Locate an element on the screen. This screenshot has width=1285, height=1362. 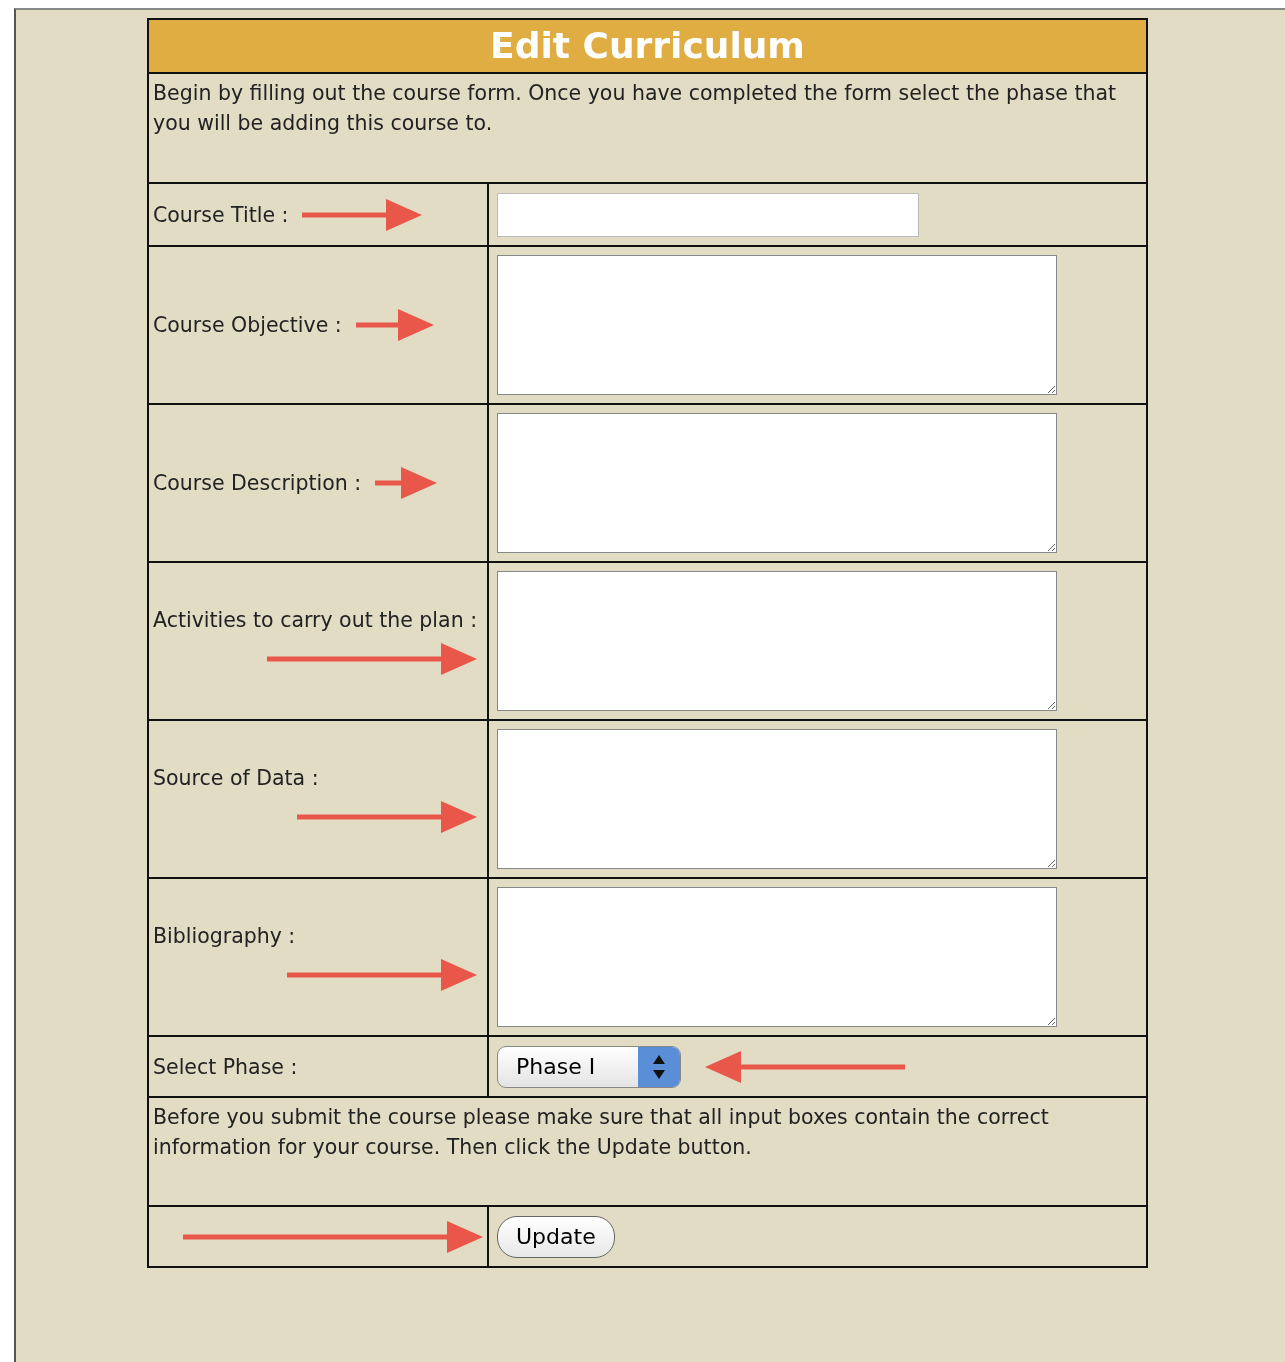
field-label: Course Description : is located at coordinates (257, 483).